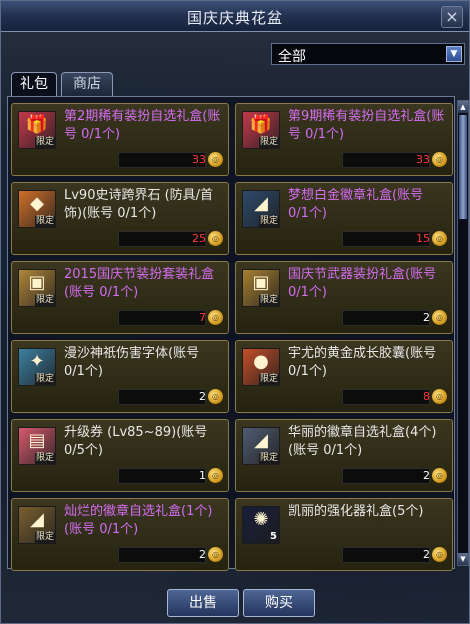 This screenshot has height=624, width=470. What do you see at coordinates (37, 446) in the screenshot?
I see `item-icon: ▤ 限定` at bounding box center [37, 446].